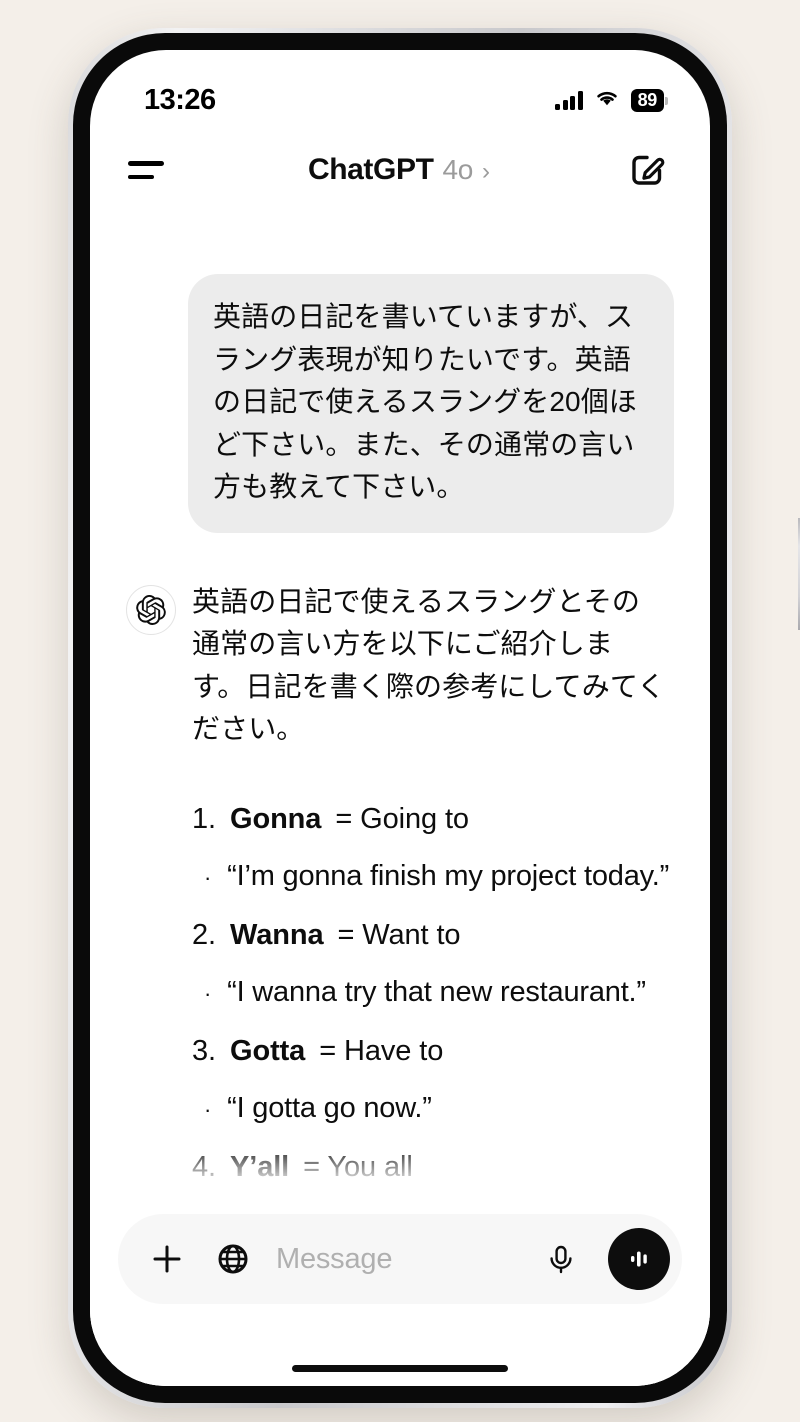  I want to click on battery-status-badge: 89, so click(649, 100).